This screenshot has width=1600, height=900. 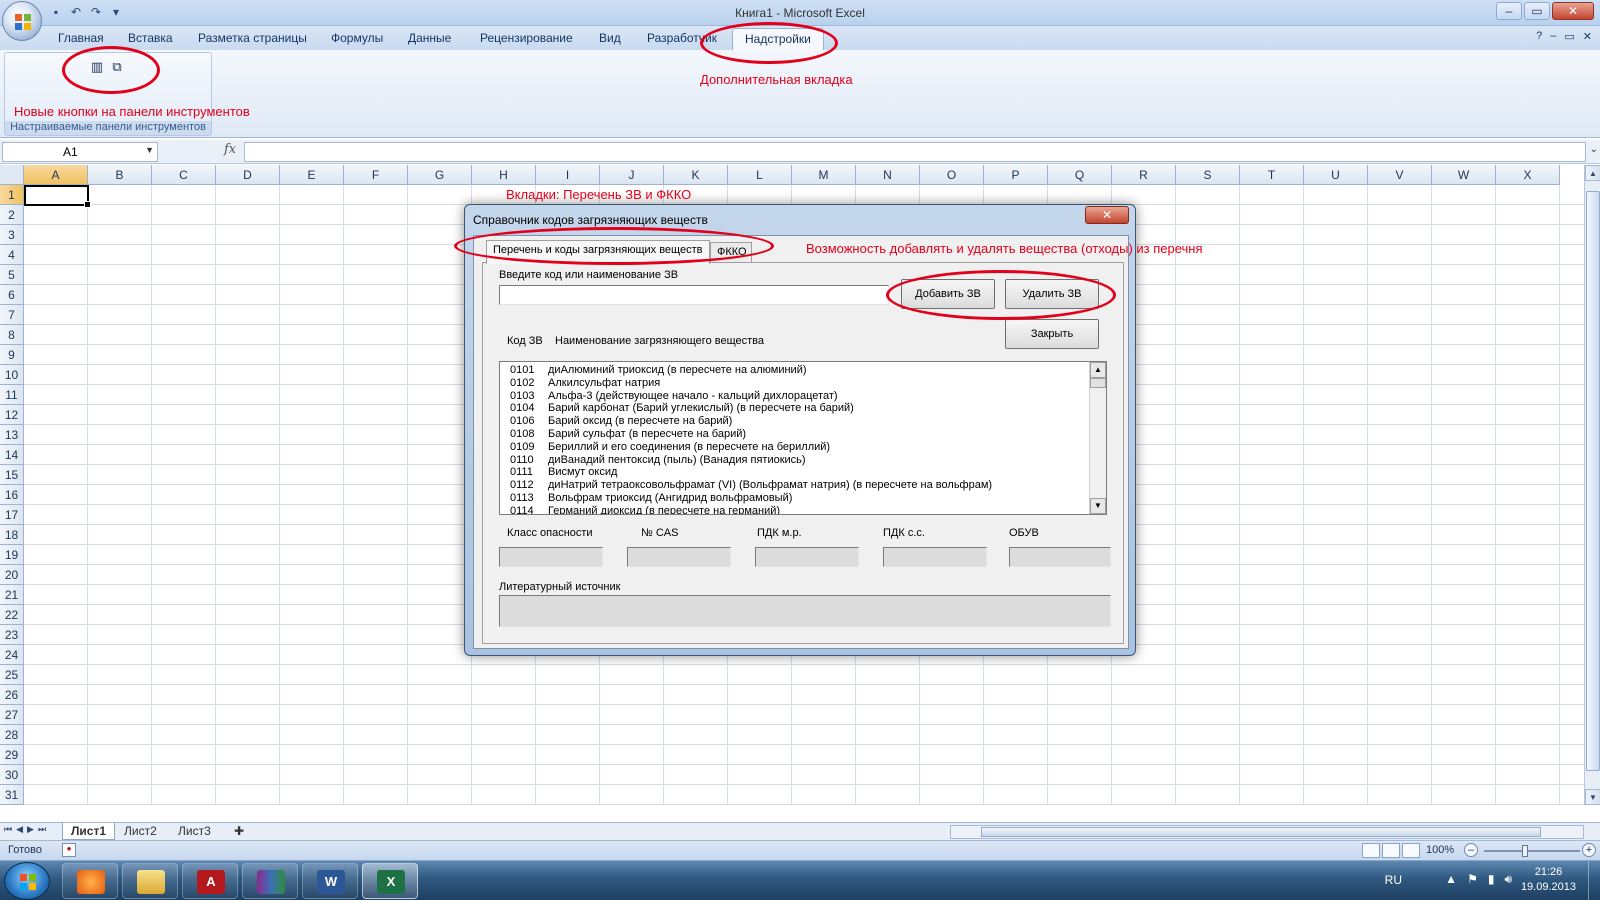 What do you see at coordinates (376, 175) in the screenshot?
I see `column-header: F` at bounding box center [376, 175].